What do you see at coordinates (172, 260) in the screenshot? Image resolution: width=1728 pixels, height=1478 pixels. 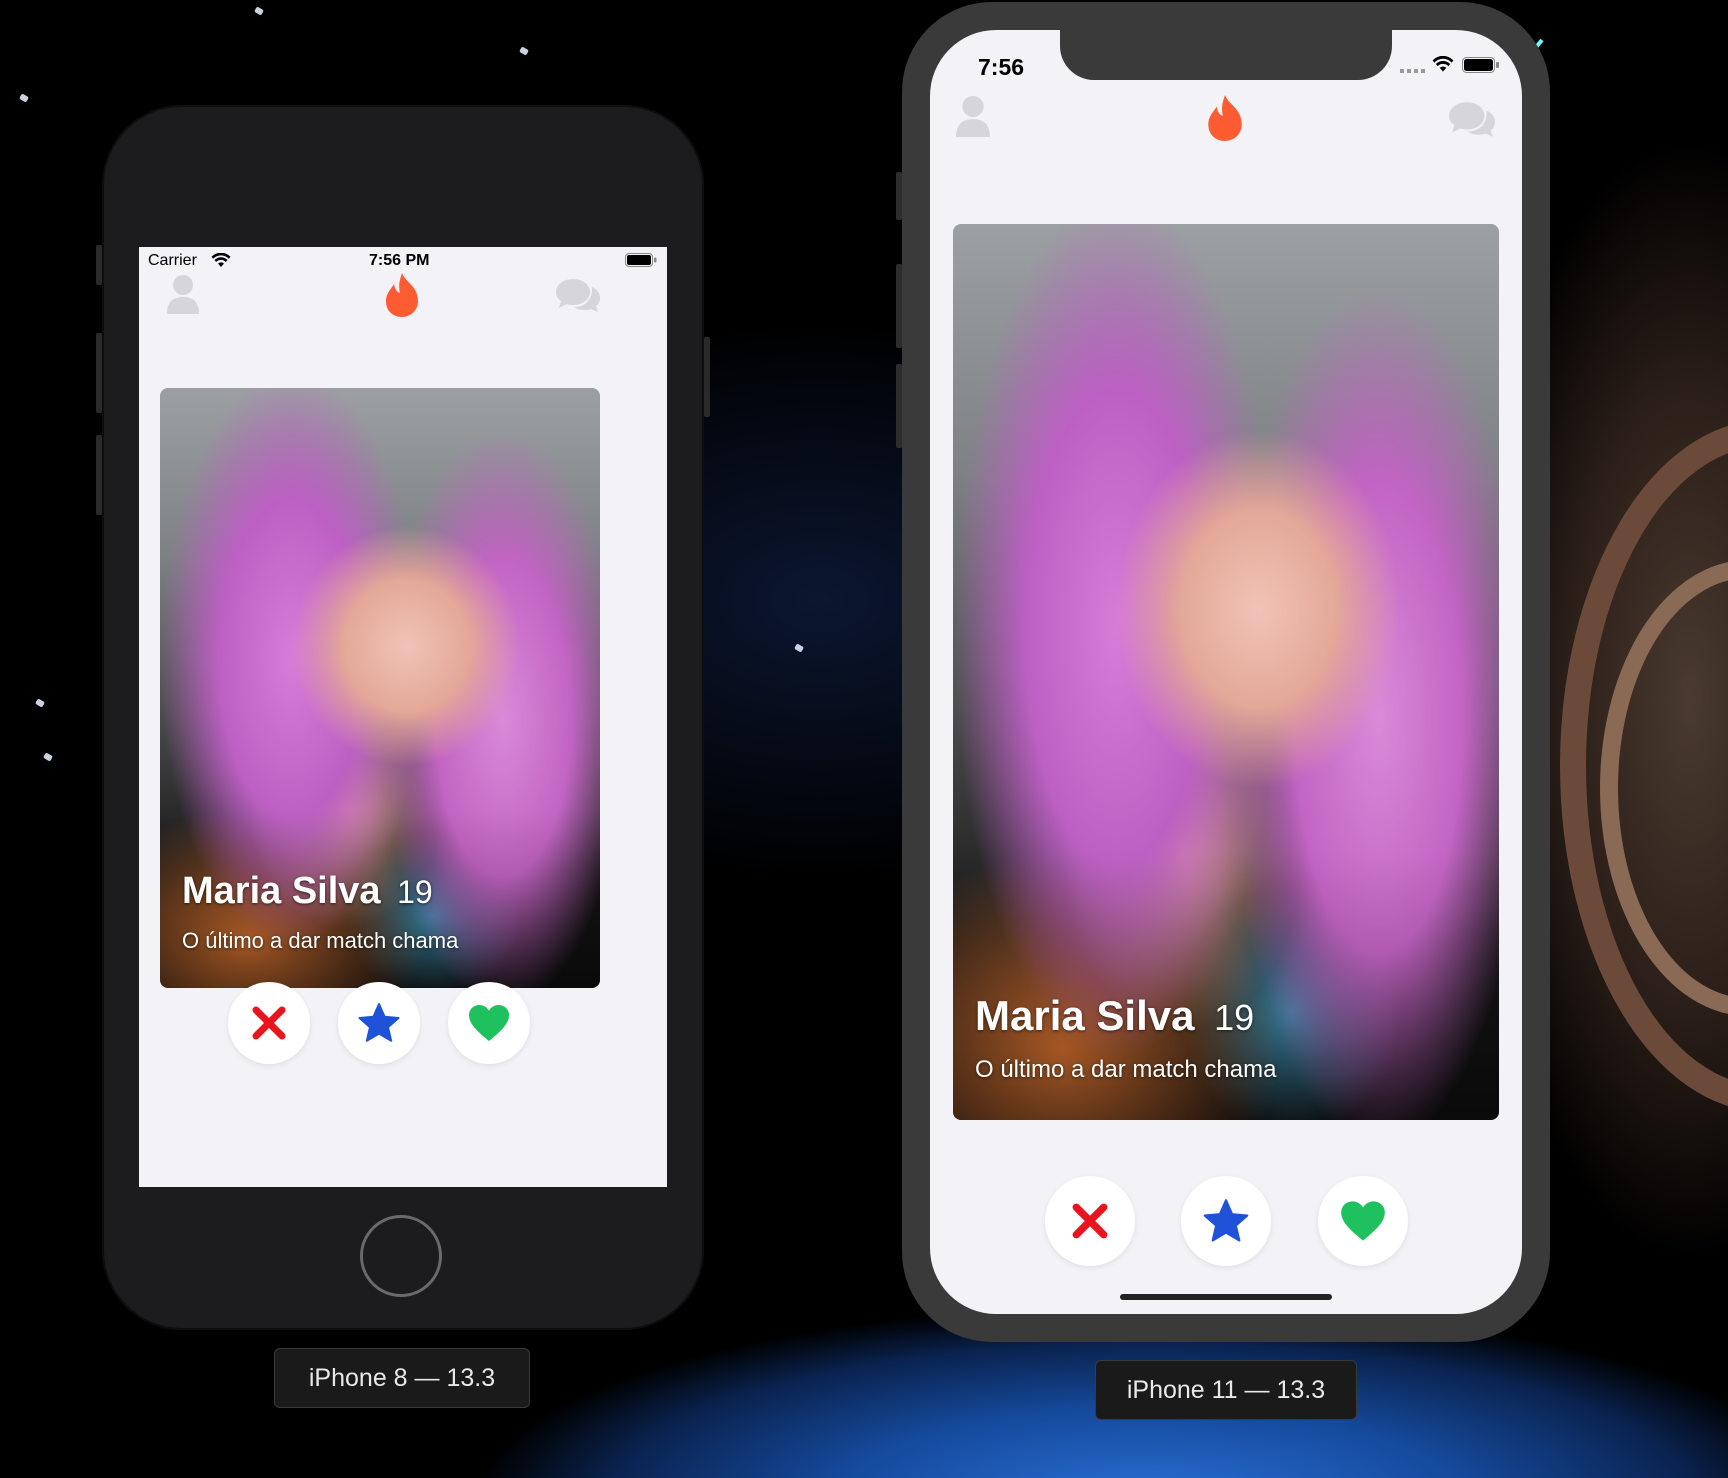 I see `carrier-label: Carrier` at bounding box center [172, 260].